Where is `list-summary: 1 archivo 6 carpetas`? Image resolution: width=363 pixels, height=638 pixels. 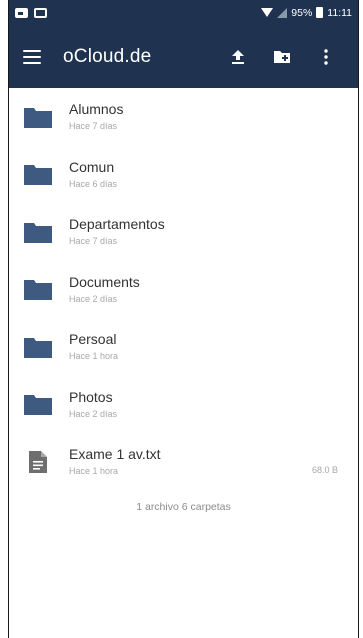 list-summary: 1 archivo 6 carpetas is located at coordinates (183, 506).